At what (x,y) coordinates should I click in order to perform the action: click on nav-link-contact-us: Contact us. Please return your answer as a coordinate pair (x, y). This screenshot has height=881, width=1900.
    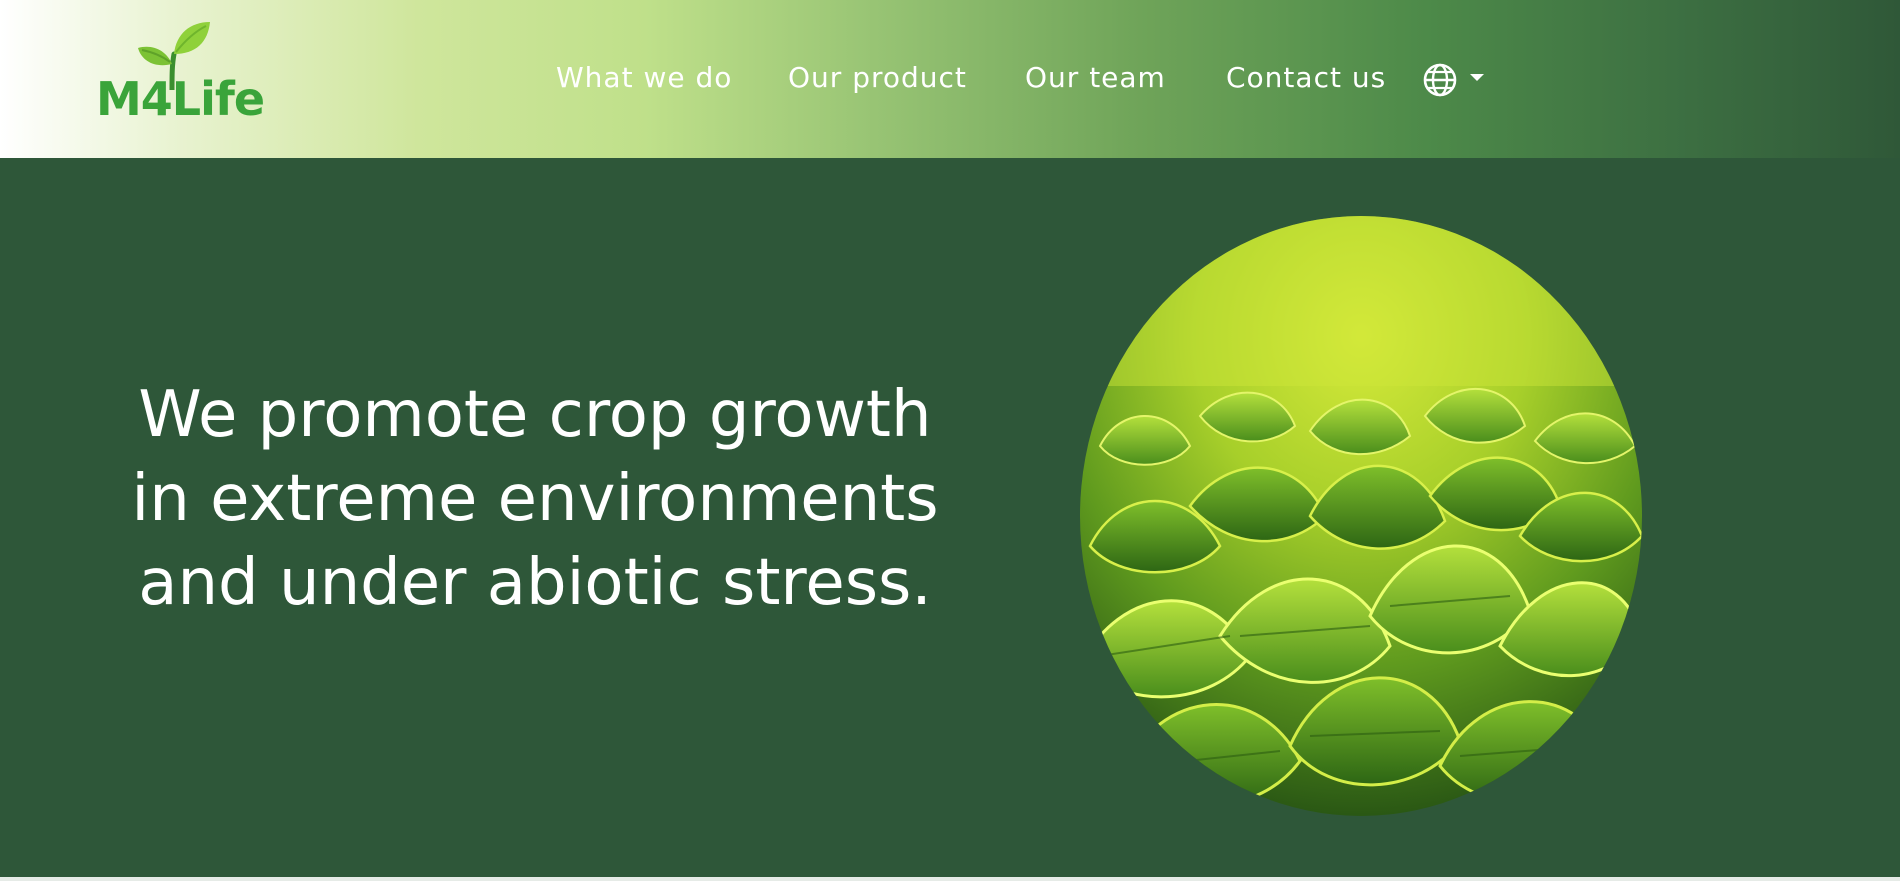
    Looking at the image, I should click on (1306, 78).